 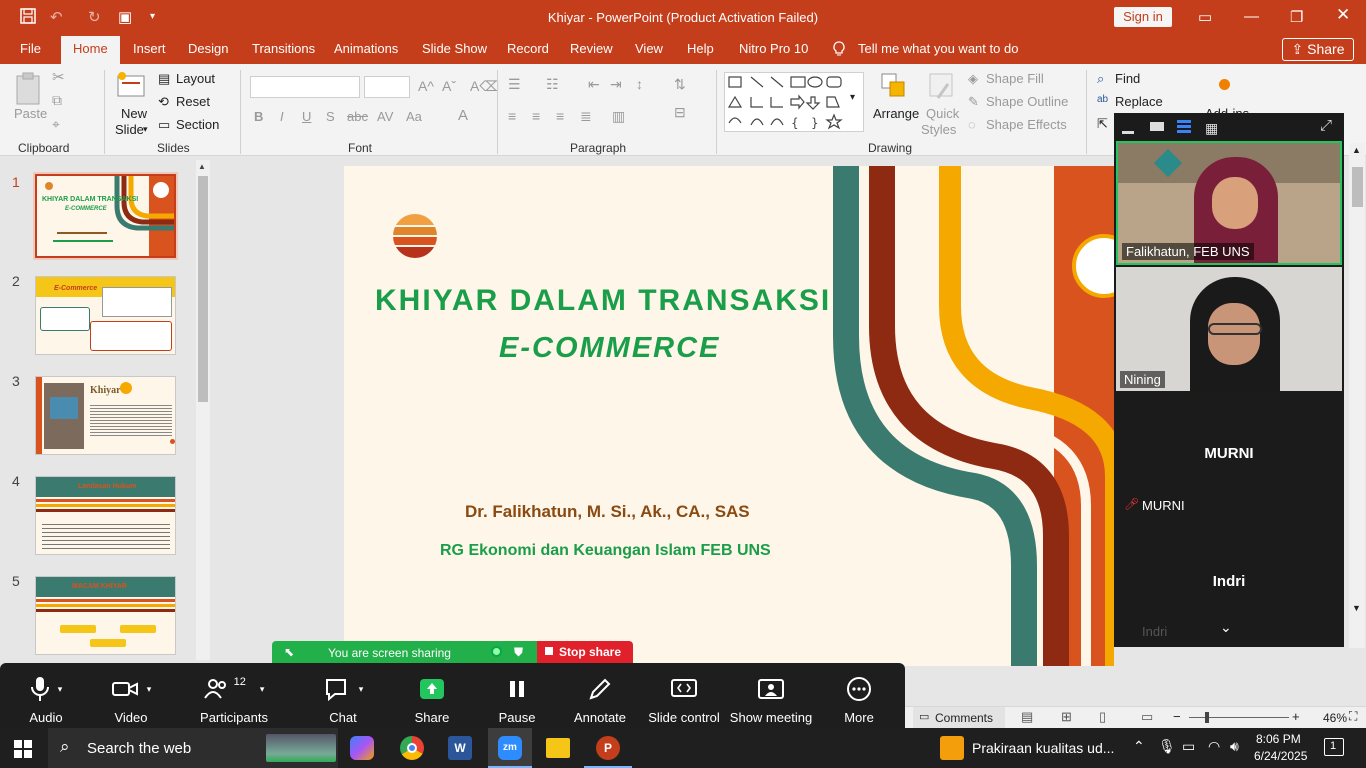 I want to click on comments-button: ▭ Comments, so click(x=959, y=717).